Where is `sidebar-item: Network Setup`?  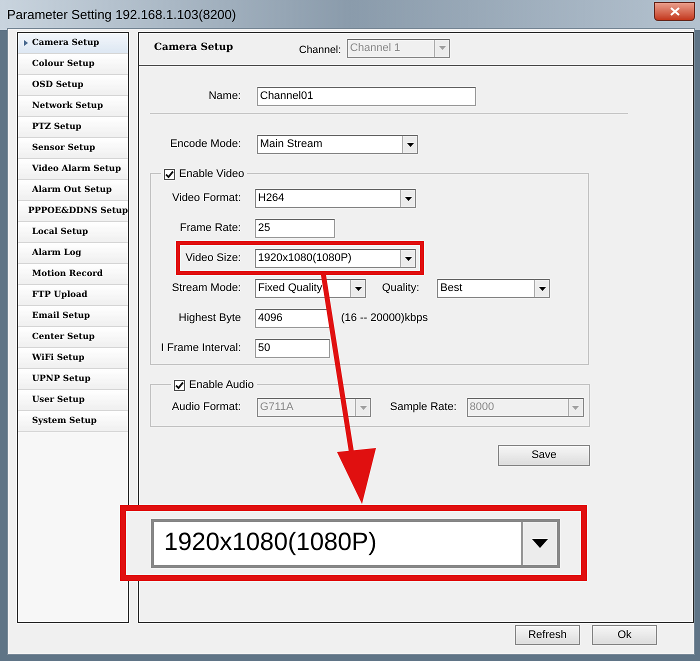 sidebar-item: Network Setup is located at coordinates (73, 106).